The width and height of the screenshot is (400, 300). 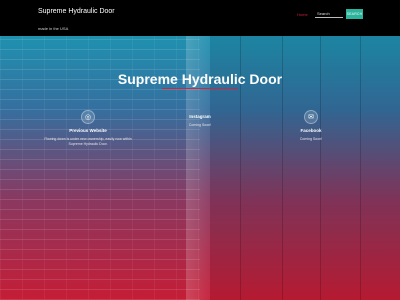 What do you see at coordinates (88, 117) in the screenshot?
I see `globe-icon: ◎` at bounding box center [88, 117].